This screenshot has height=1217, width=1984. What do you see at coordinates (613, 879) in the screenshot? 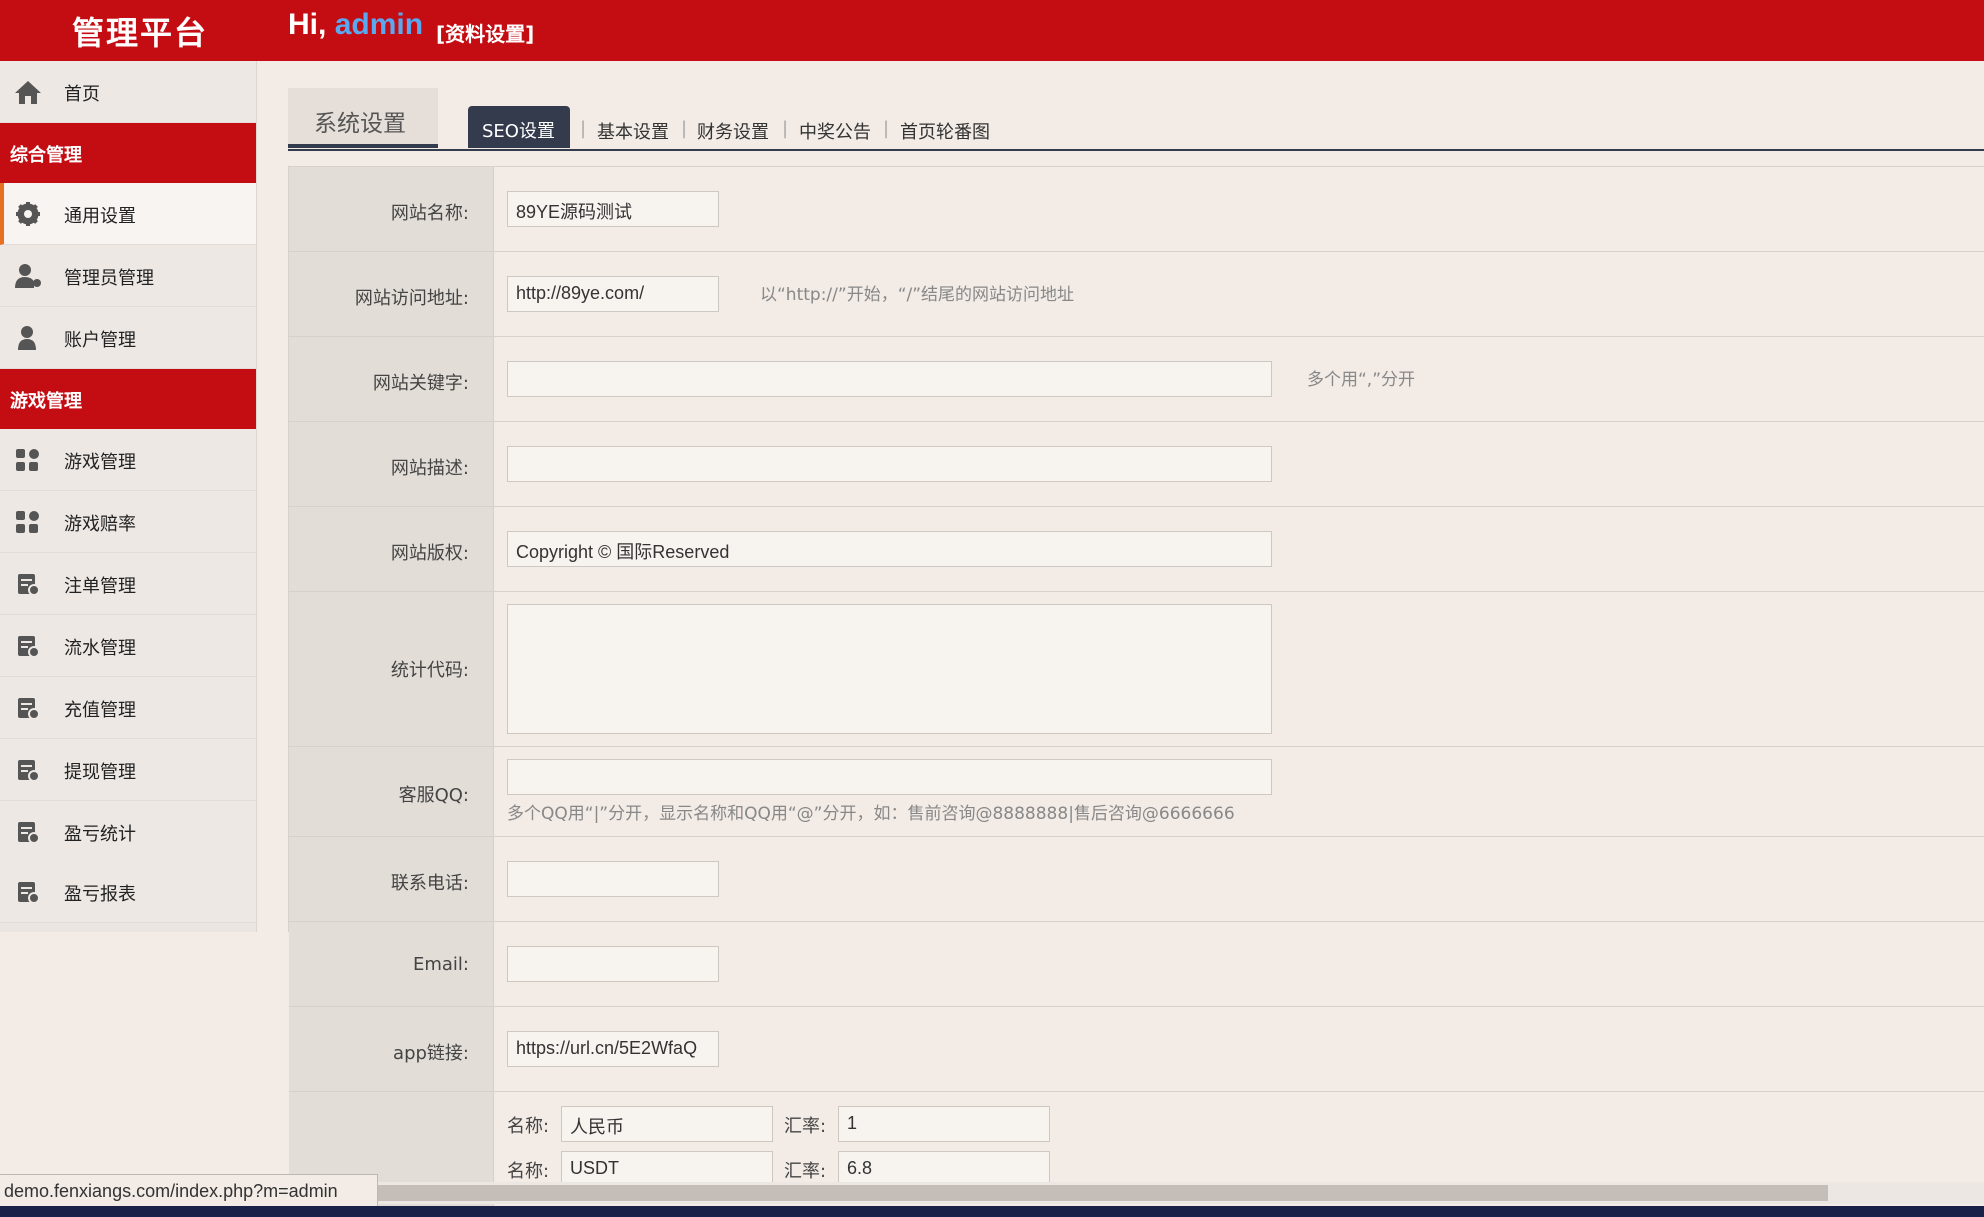
I see `phone-input` at bounding box center [613, 879].